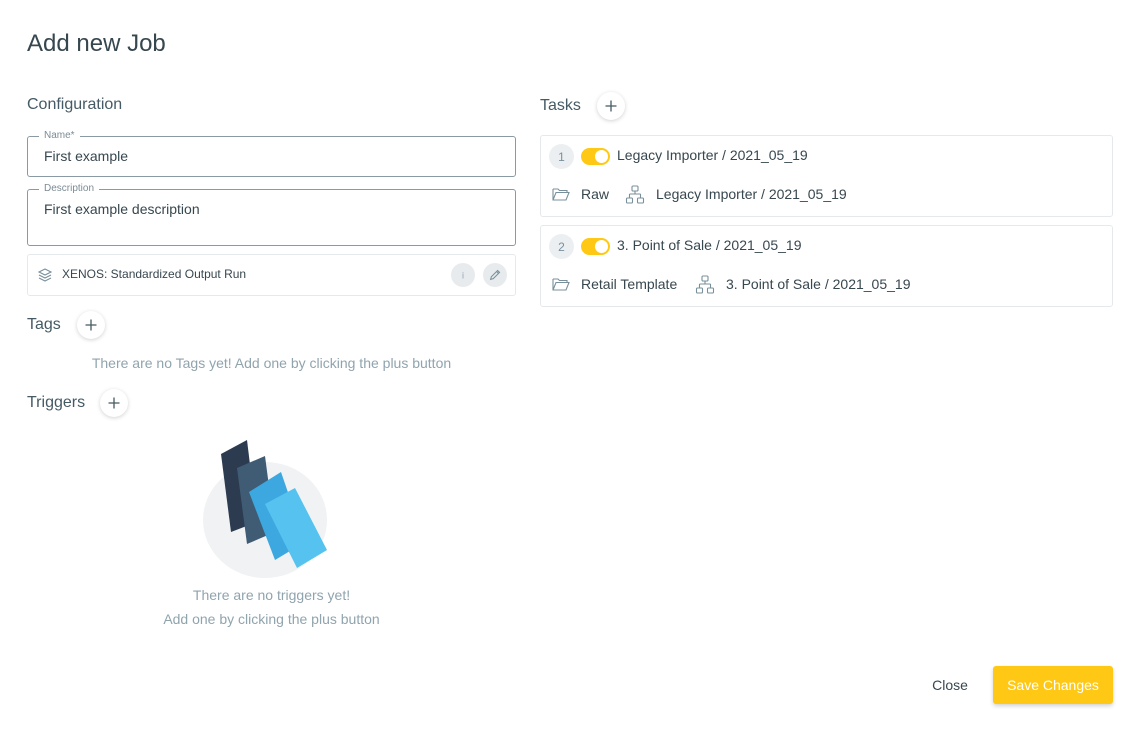 The width and height of the screenshot is (1139, 731). I want to click on configuration-title: Configuration, so click(75, 104).